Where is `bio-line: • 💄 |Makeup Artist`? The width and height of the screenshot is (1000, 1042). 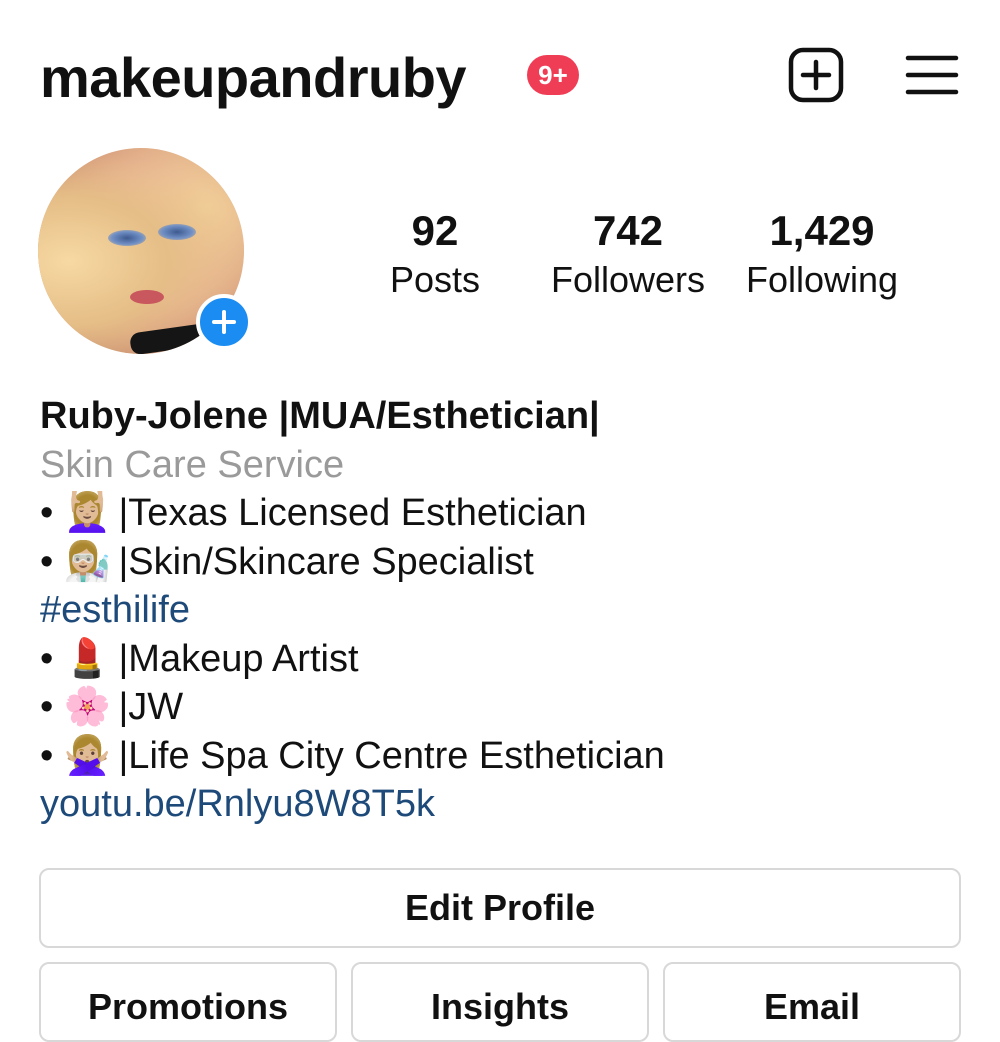
bio-line: • 💄 |Makeup Artist is located at coordinates (505, 659).